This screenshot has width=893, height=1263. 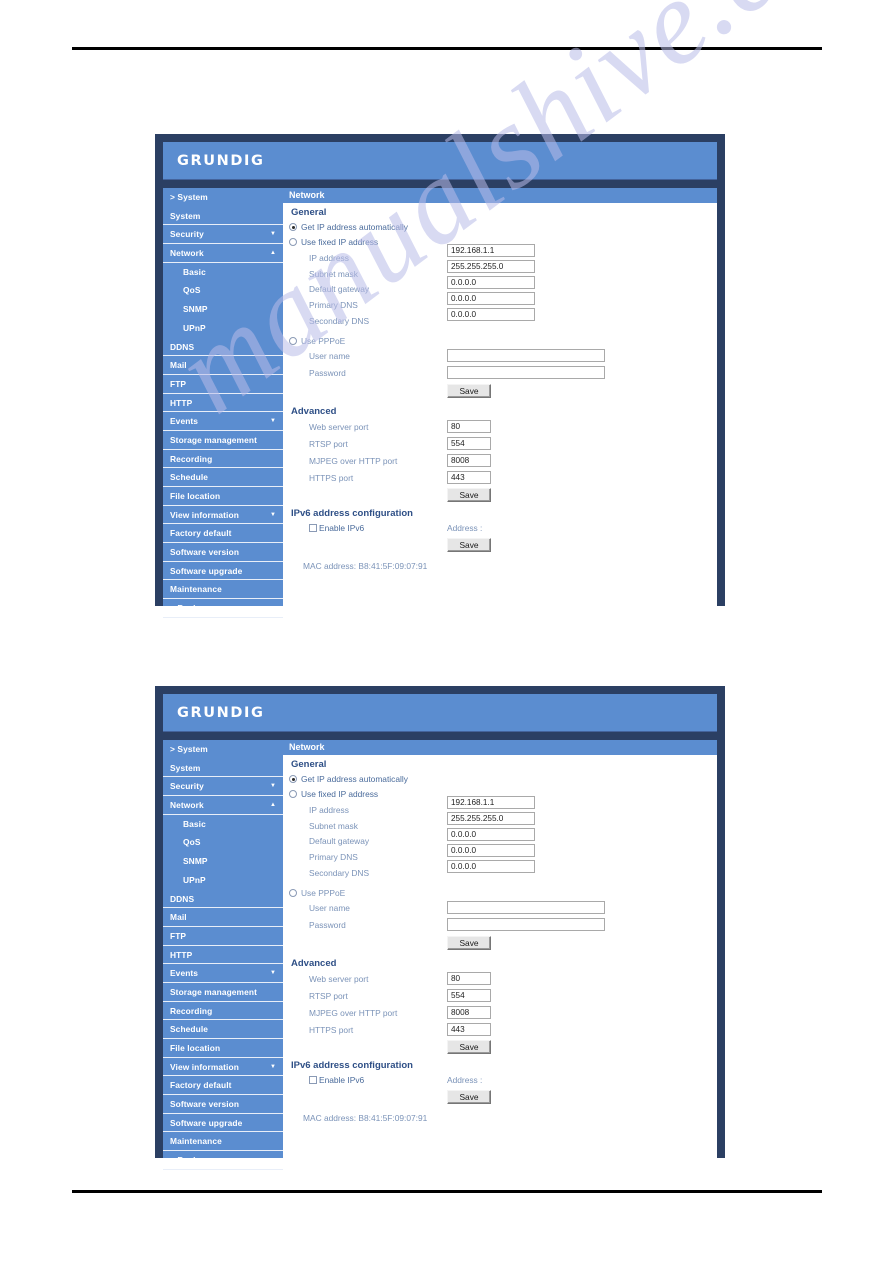 I want to click on label-use-pppoe: Use PPPoE, so click(x=323, y=893).